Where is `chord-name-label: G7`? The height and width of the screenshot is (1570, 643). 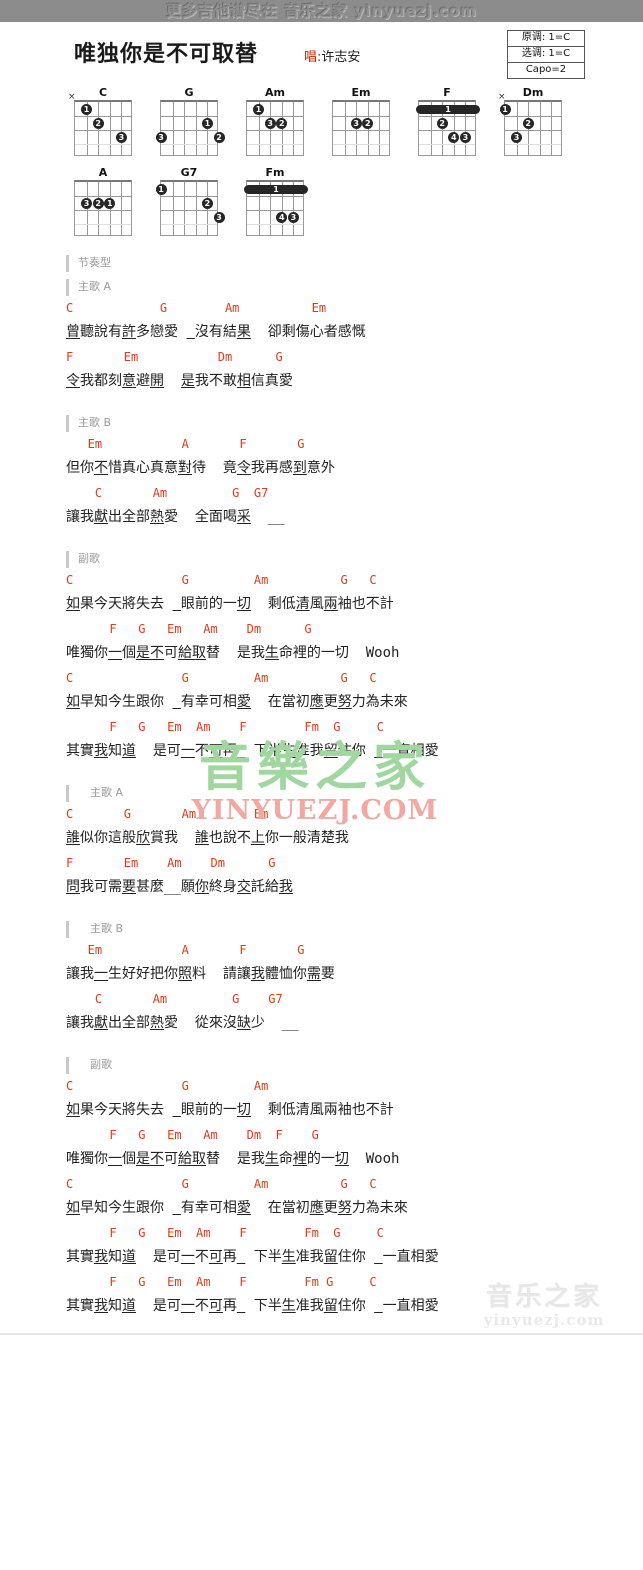 chord-name-label: G7 is located at coordinates (189, 172).